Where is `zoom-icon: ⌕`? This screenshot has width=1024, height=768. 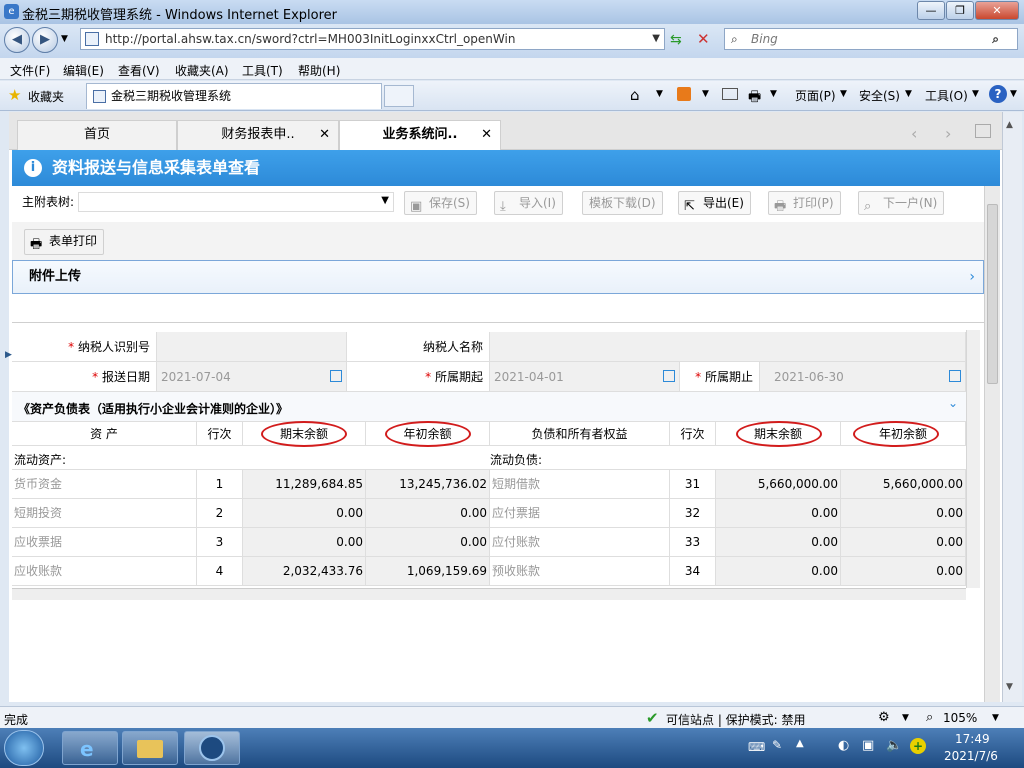 zoom-icon: ⌕ is located at coordinates (929, 717).